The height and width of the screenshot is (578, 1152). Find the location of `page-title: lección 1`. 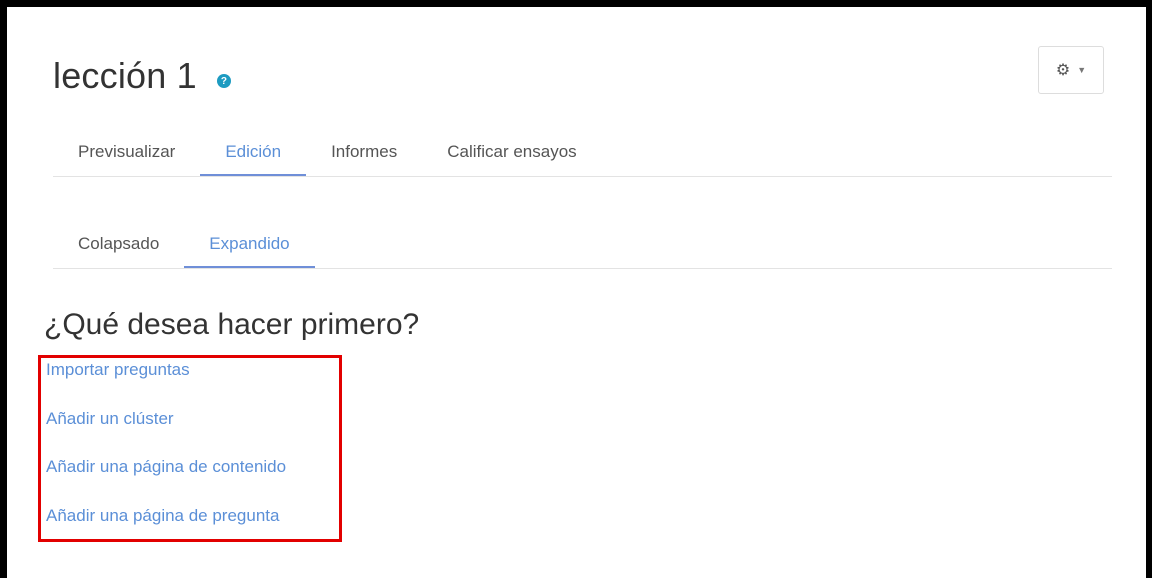

page-title: lección 1 is located at coordinates (125, 75).